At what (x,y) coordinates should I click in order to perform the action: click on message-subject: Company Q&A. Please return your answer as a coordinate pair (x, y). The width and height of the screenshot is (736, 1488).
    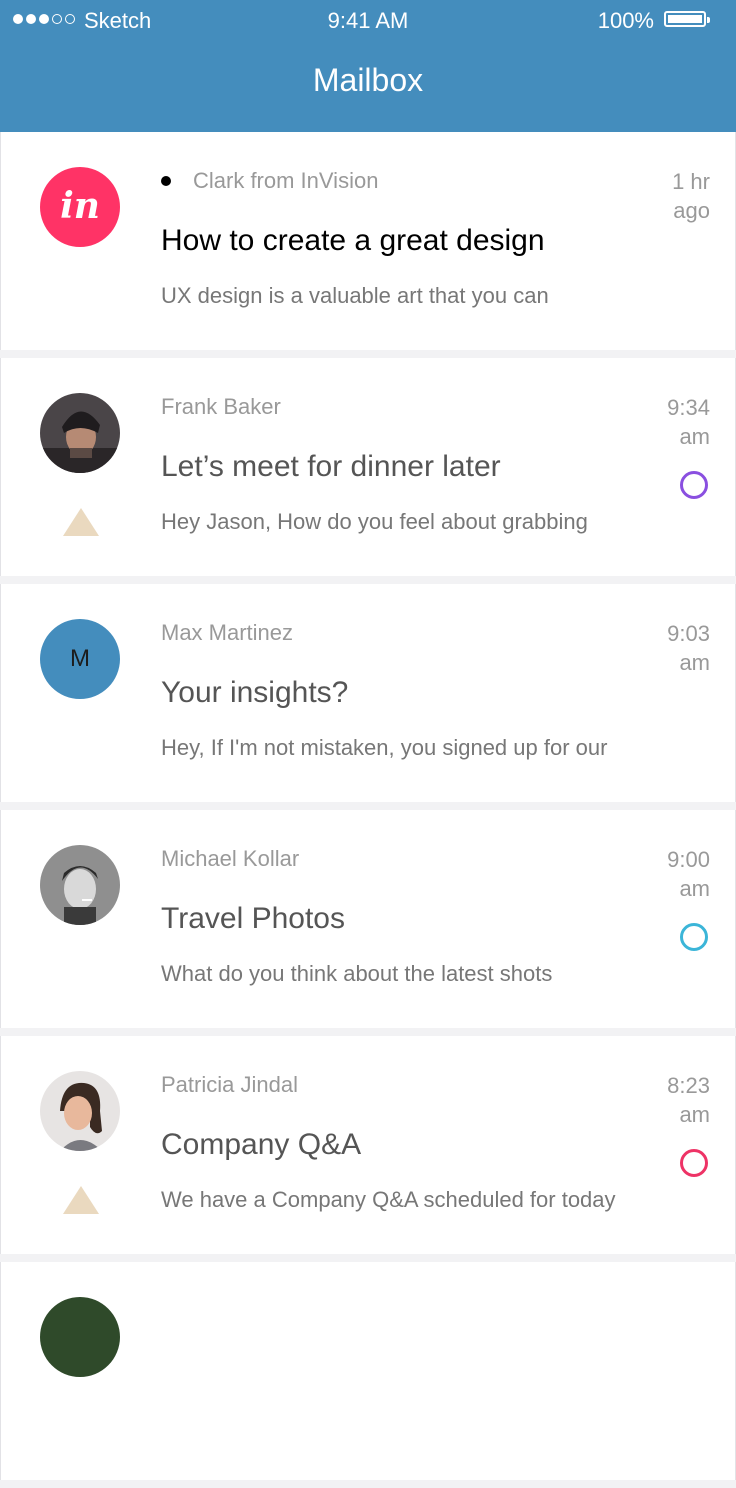
    Looking at the image, I should click on (261, 1144).